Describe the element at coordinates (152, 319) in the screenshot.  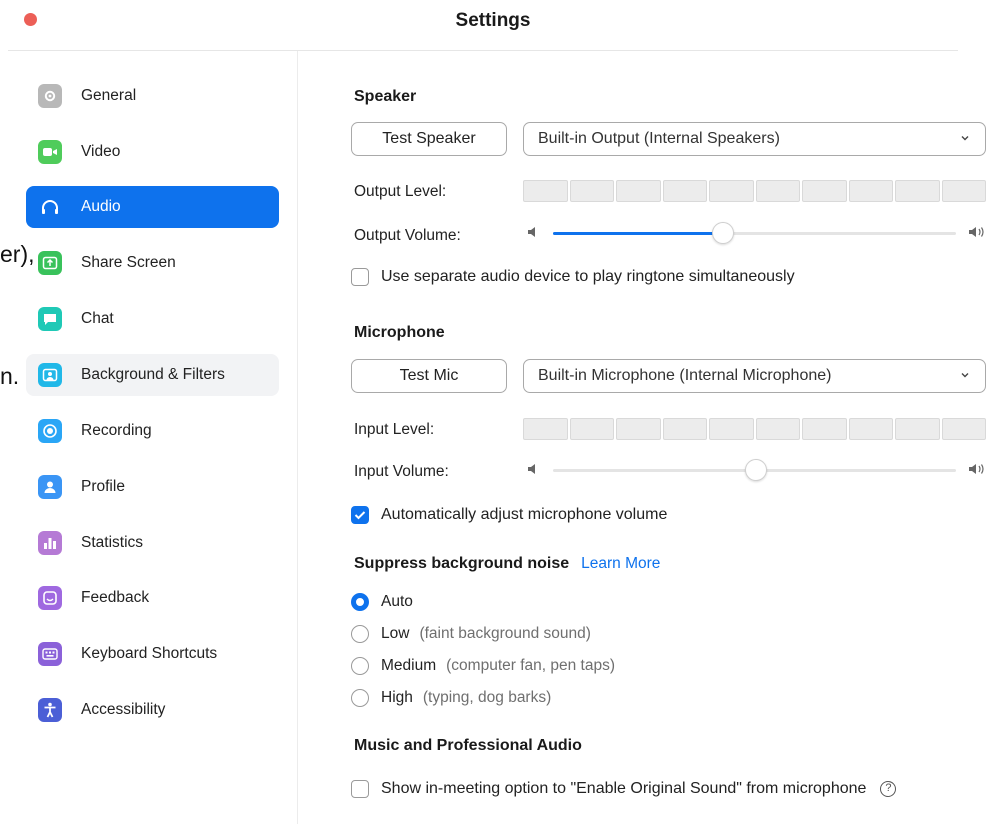
I see `sidebar-item-chat: Chat` at that location.